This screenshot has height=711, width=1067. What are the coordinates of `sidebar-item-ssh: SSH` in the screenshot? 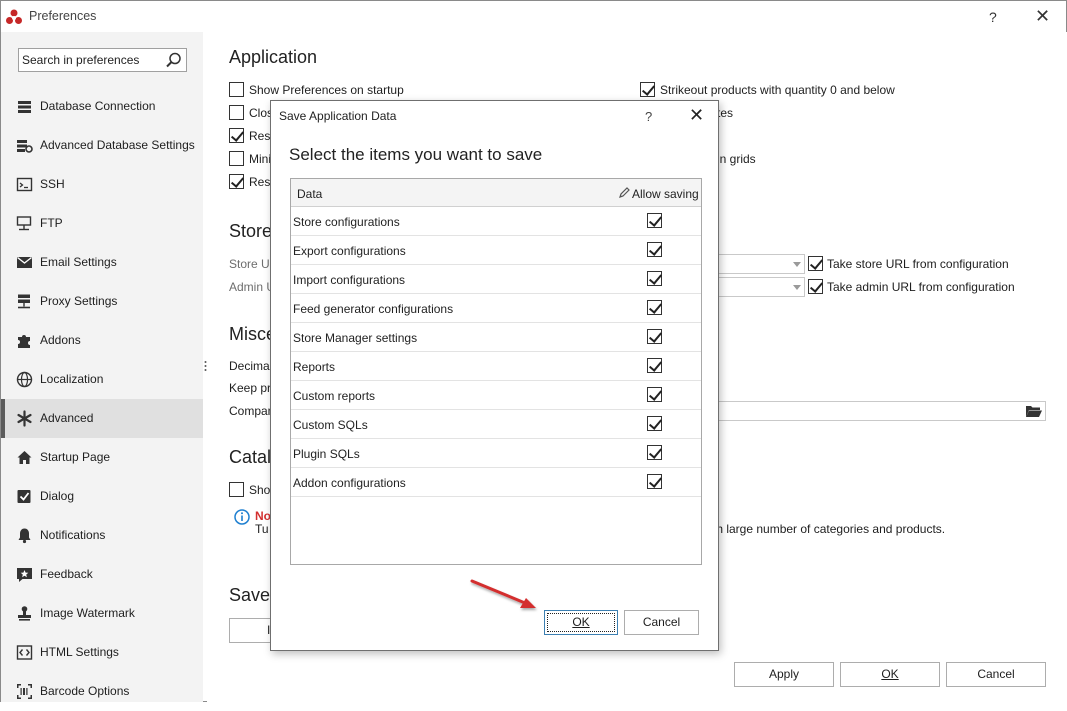 It's located at (102, 184).